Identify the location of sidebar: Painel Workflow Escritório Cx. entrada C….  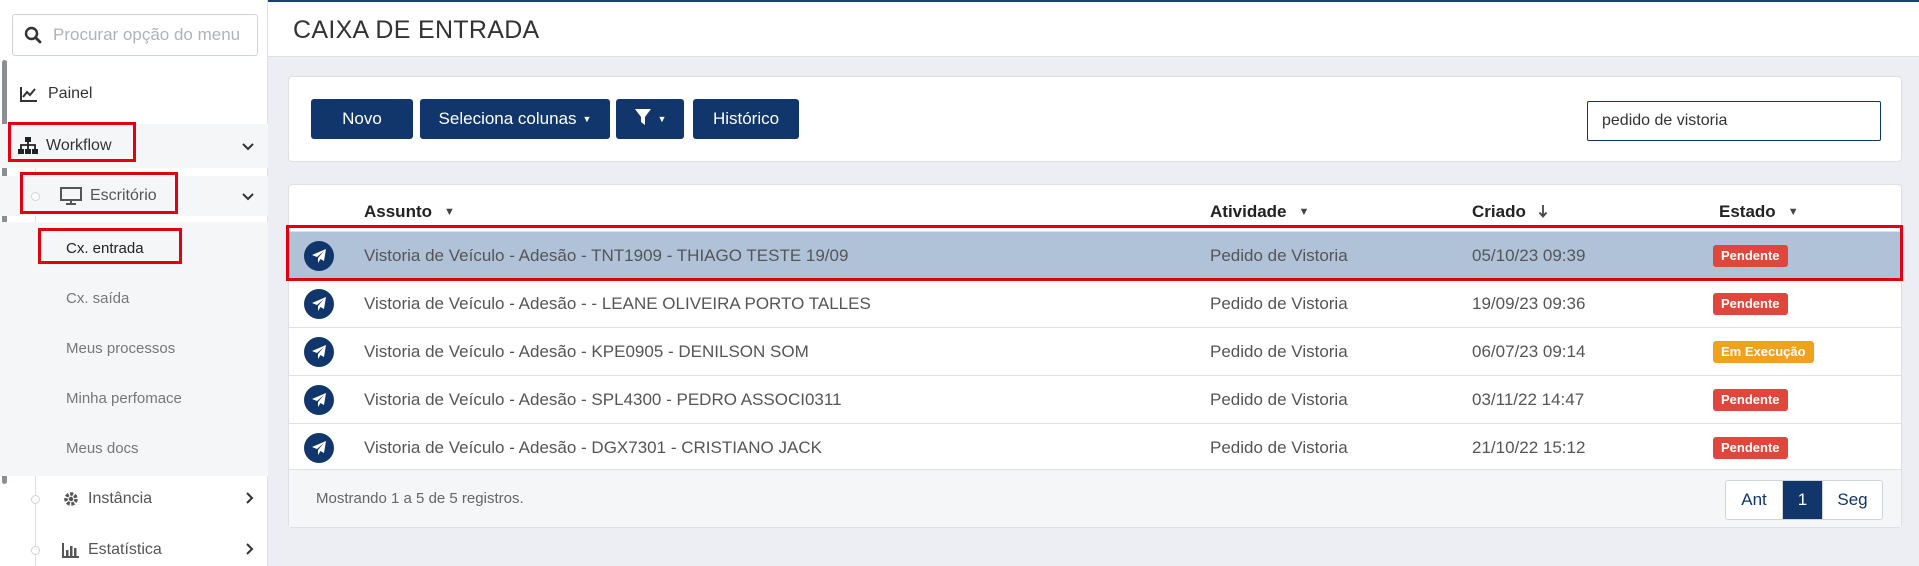
(134, 283).